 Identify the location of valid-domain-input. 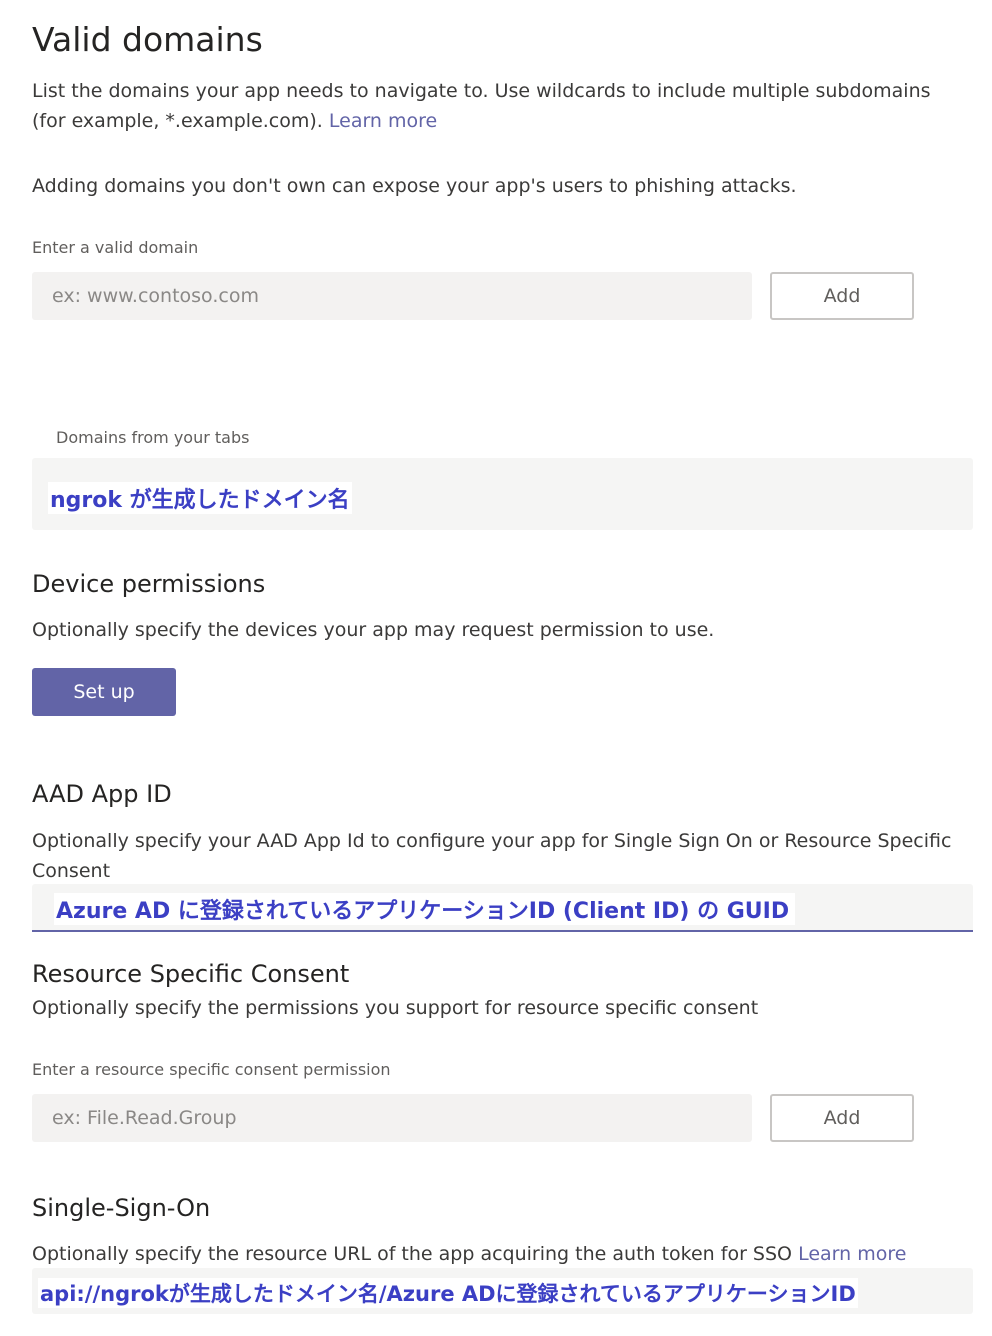
(392, 296).